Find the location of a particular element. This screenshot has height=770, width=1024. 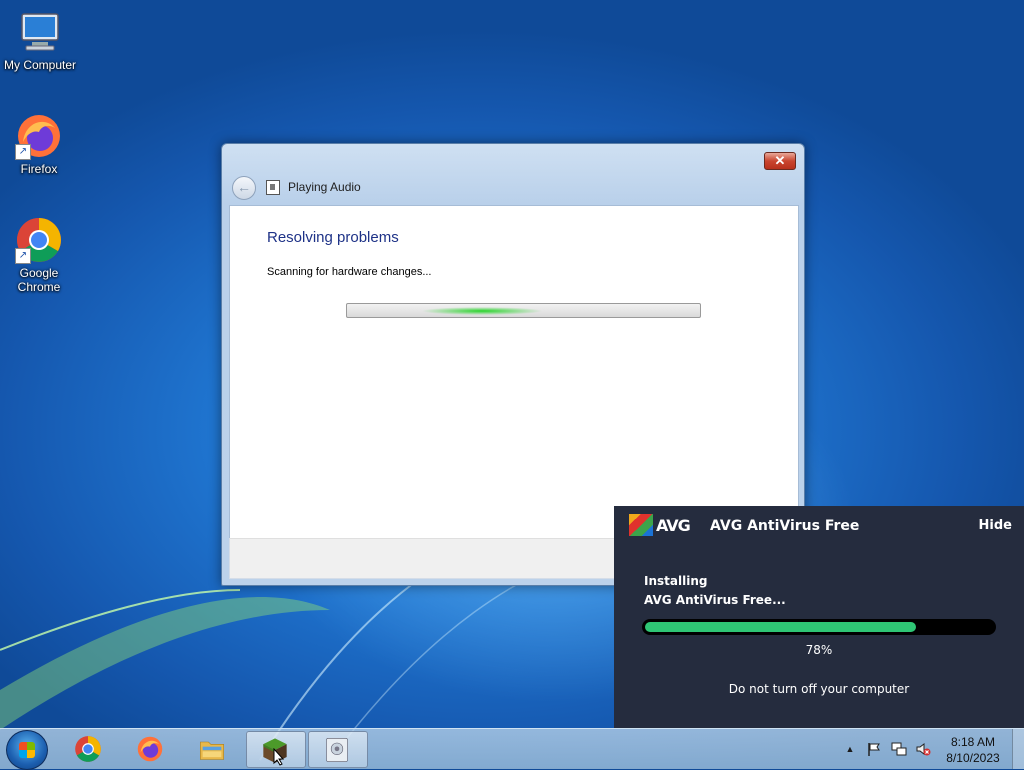

taskbar-app-file-explorer is located at coordinates (213, 748).